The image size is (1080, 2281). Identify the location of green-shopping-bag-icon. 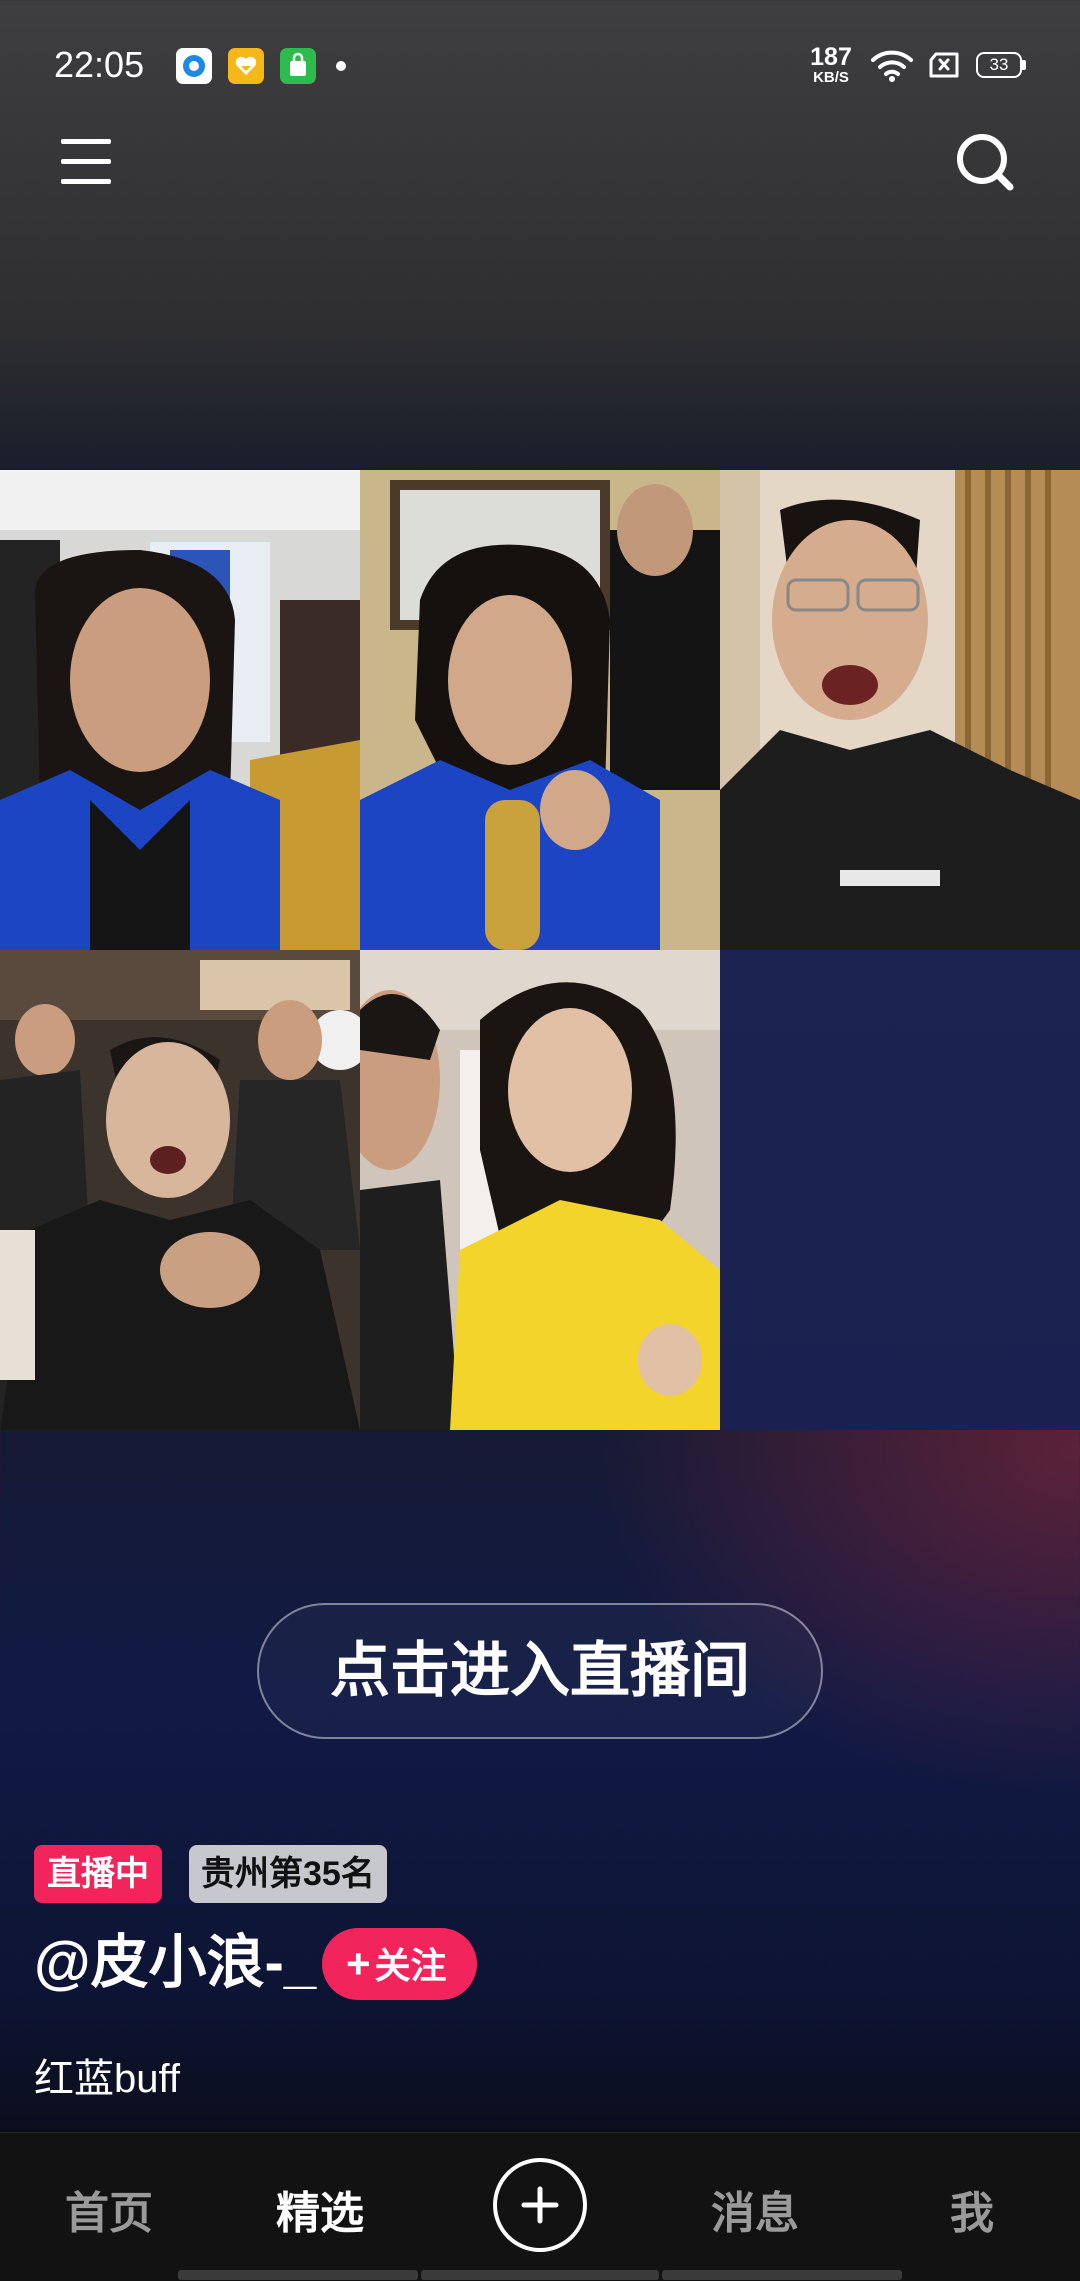
(298, 66).